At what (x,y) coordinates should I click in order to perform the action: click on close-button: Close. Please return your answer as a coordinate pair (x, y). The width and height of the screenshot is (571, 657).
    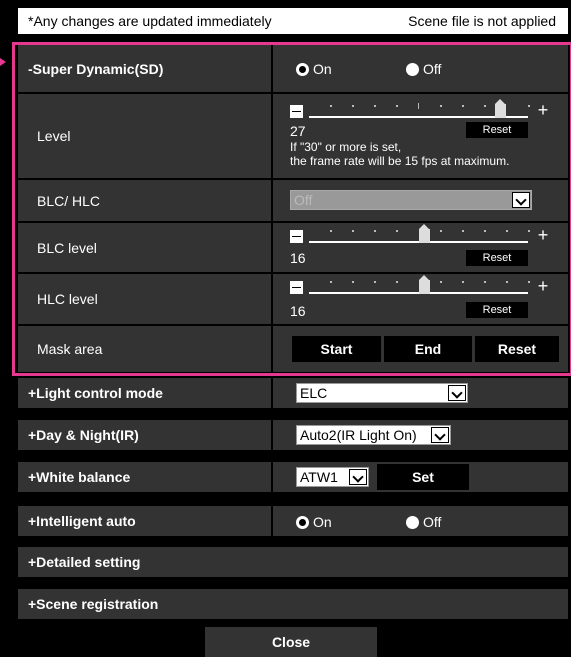
    Looking at the image, I should click on (291, 642).